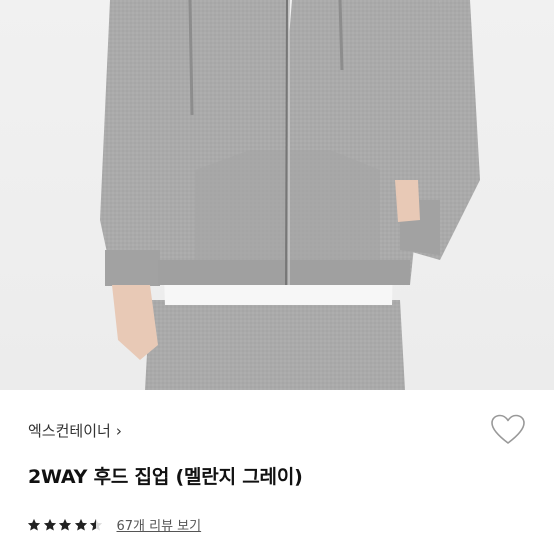 The height and width of the screenshot is (554, 554). Describe the element at coordinates (96, 524) in the screenshot. I see `star-half-icon` at that location.